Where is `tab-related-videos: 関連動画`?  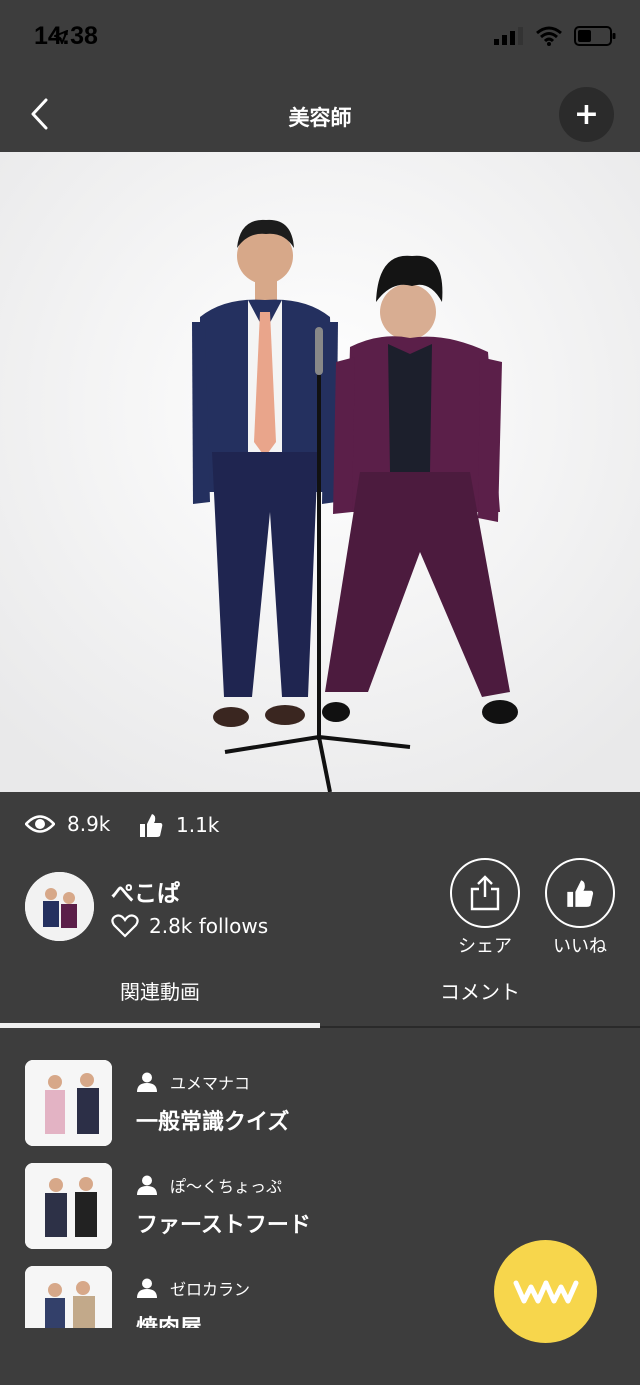
tab-related-videos: 関連動画 is located at coordinates (160, 990).